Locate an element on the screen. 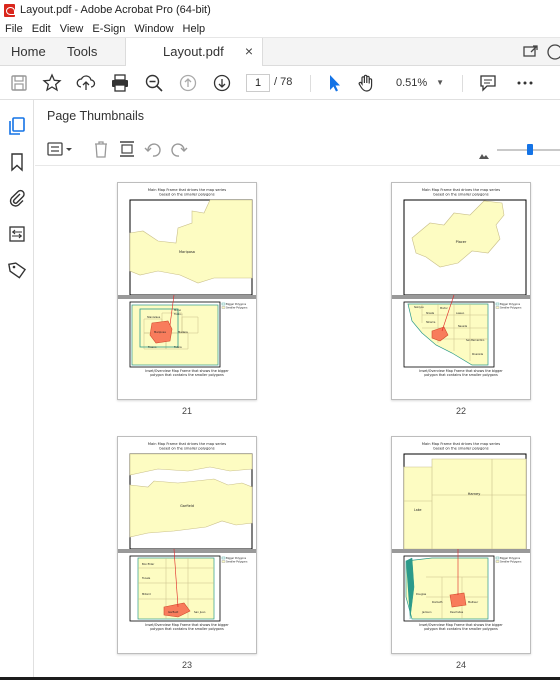 The width and height of the screenshot is (560, 680). inset-label: Garfield is located at coordinates (173, 612).